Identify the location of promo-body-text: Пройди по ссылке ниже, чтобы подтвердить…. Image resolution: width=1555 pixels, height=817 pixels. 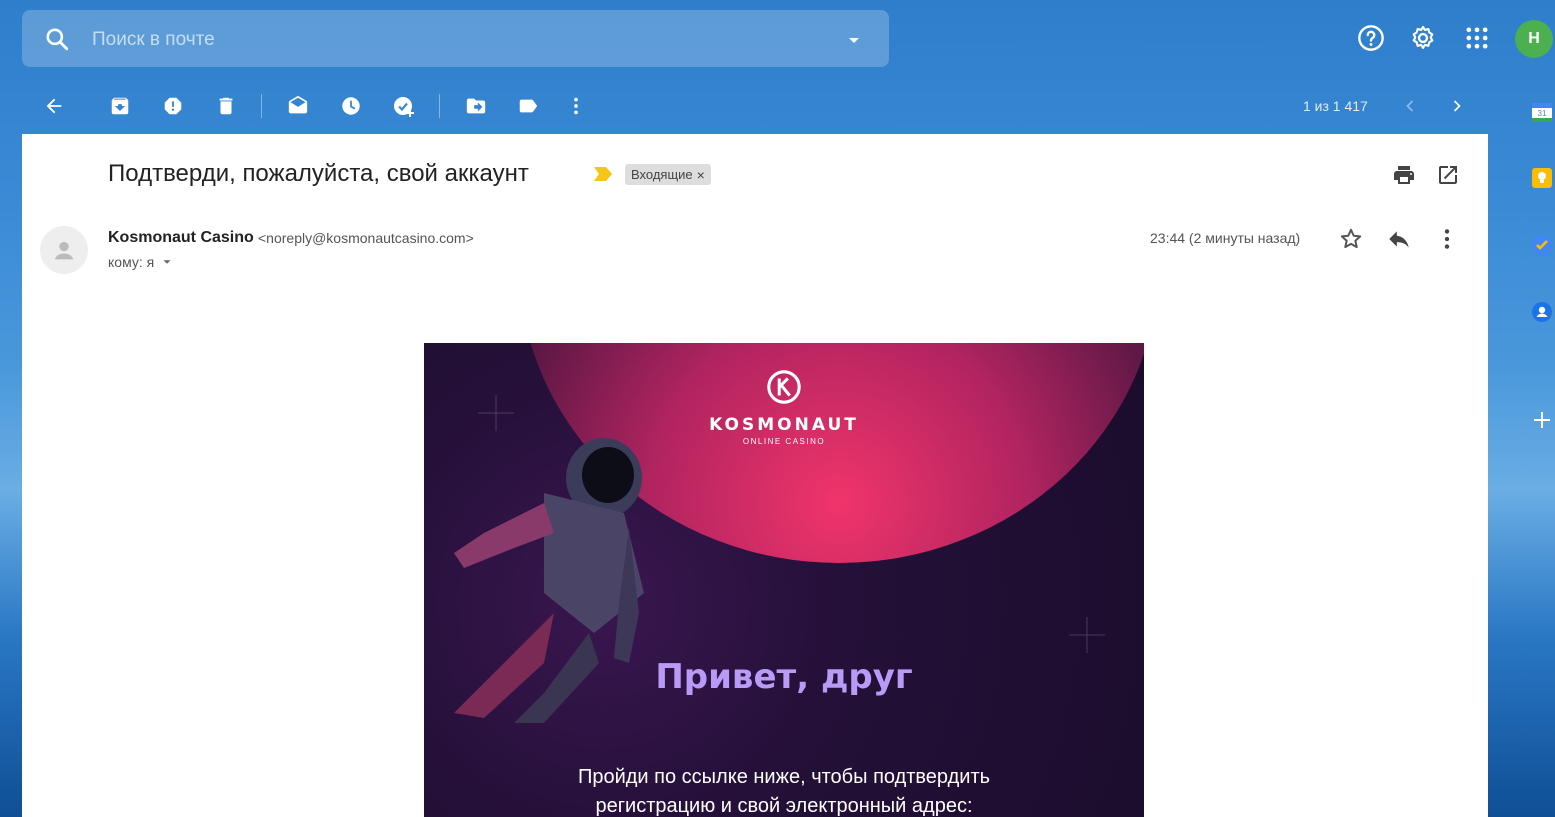
(784, 791).